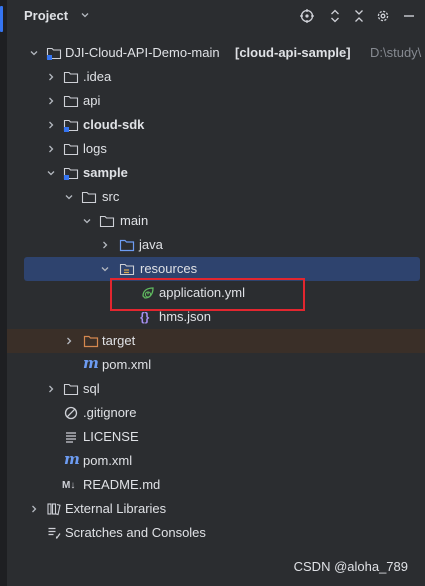  Describe the element at coordinates (145, 317) in the screenshot. I see `json-file-icon: {}` at that location.